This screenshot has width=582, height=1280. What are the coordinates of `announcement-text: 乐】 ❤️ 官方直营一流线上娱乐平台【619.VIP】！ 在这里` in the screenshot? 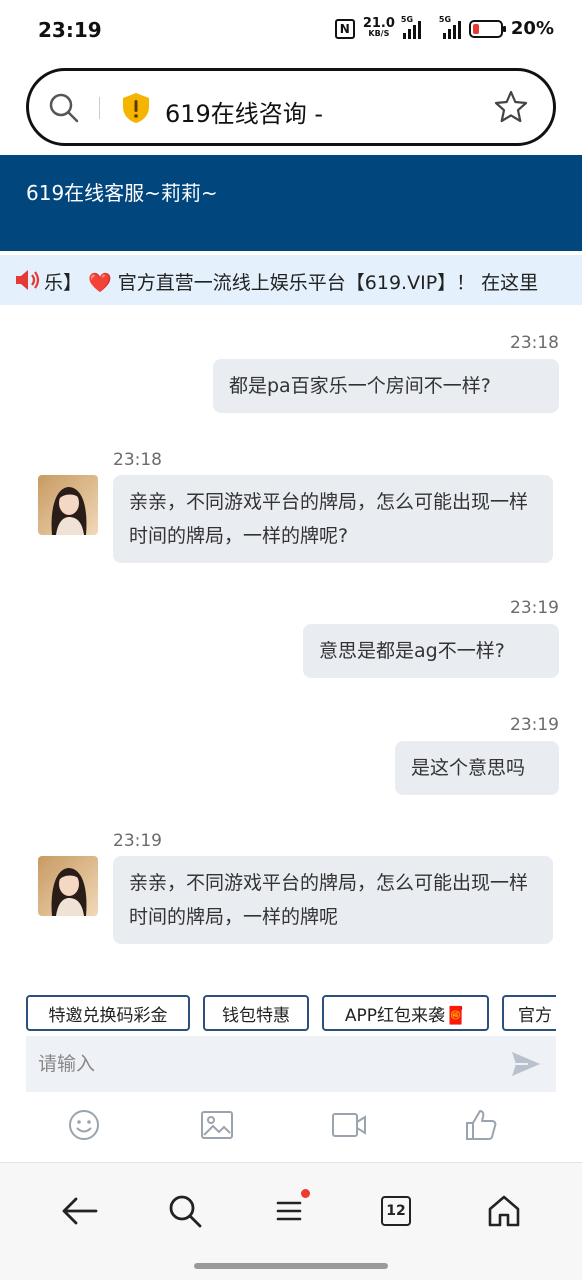 It's located at (291, 281).